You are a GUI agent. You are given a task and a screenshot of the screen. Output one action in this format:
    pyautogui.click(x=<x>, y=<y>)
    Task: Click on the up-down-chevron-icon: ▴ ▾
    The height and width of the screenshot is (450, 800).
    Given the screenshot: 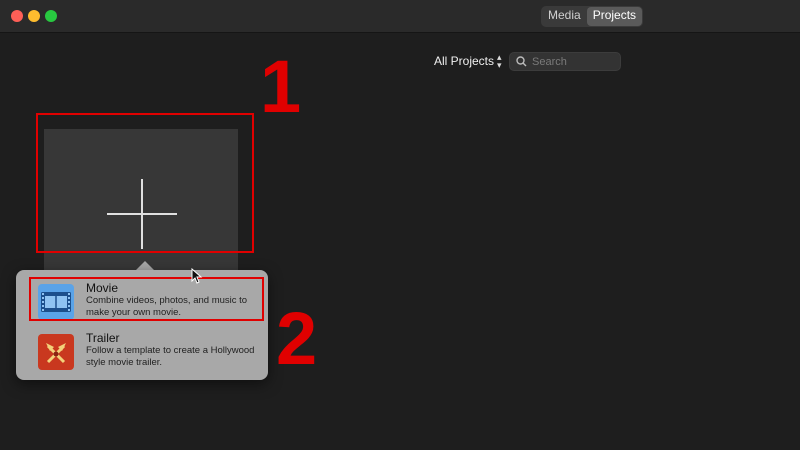 What is the action you would take?
    pyautogui.click(x=499, y=61)
    